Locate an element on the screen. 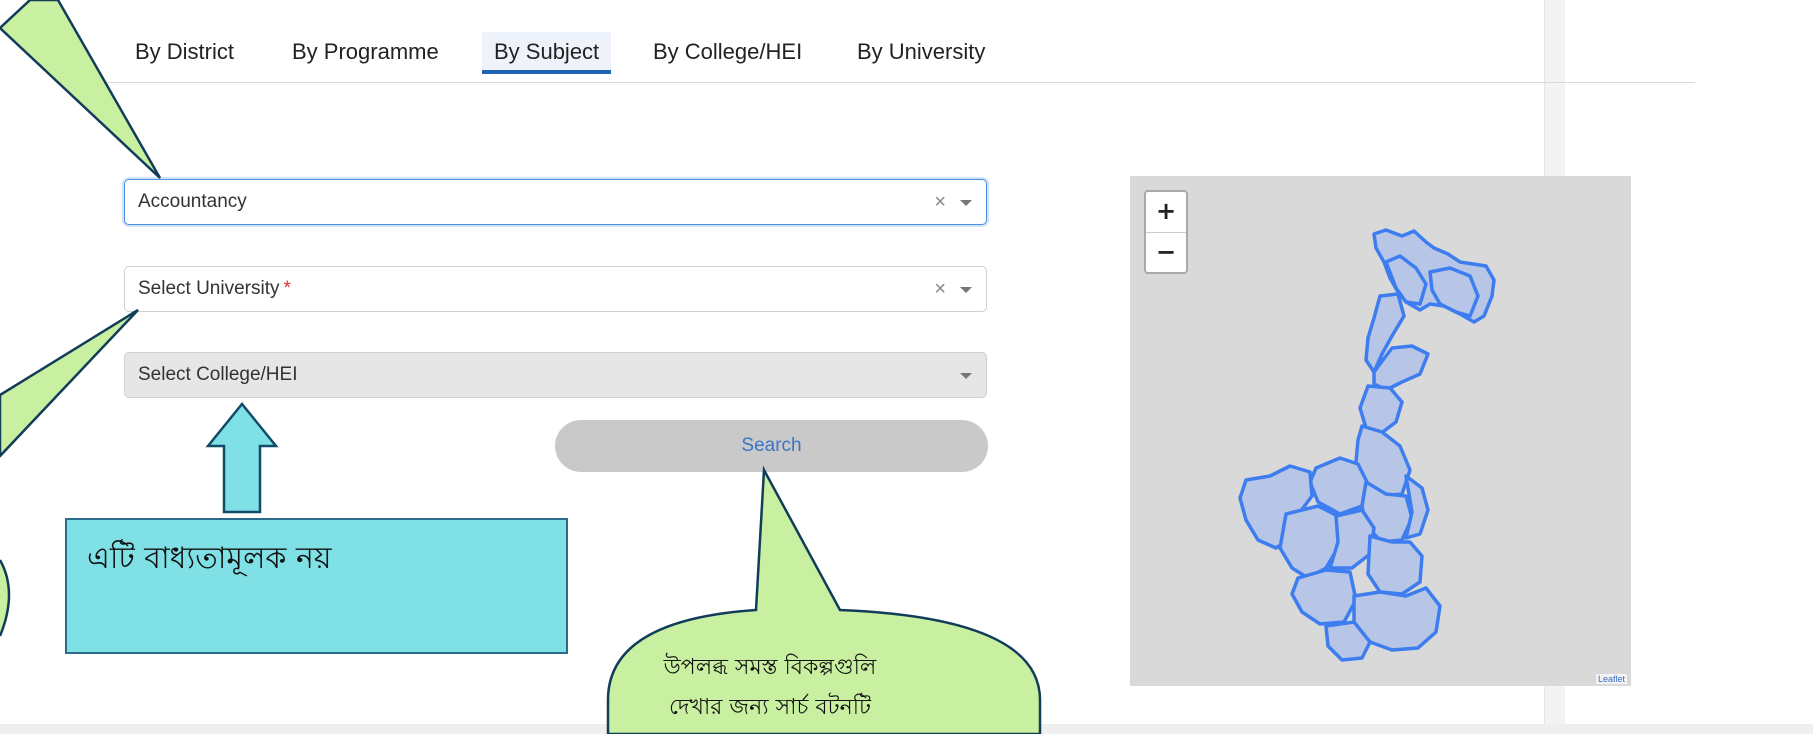  search-note-line-1: উপলব্ধ সমস্ত বিকল্পগুলি is located at coordinates (770, 667).